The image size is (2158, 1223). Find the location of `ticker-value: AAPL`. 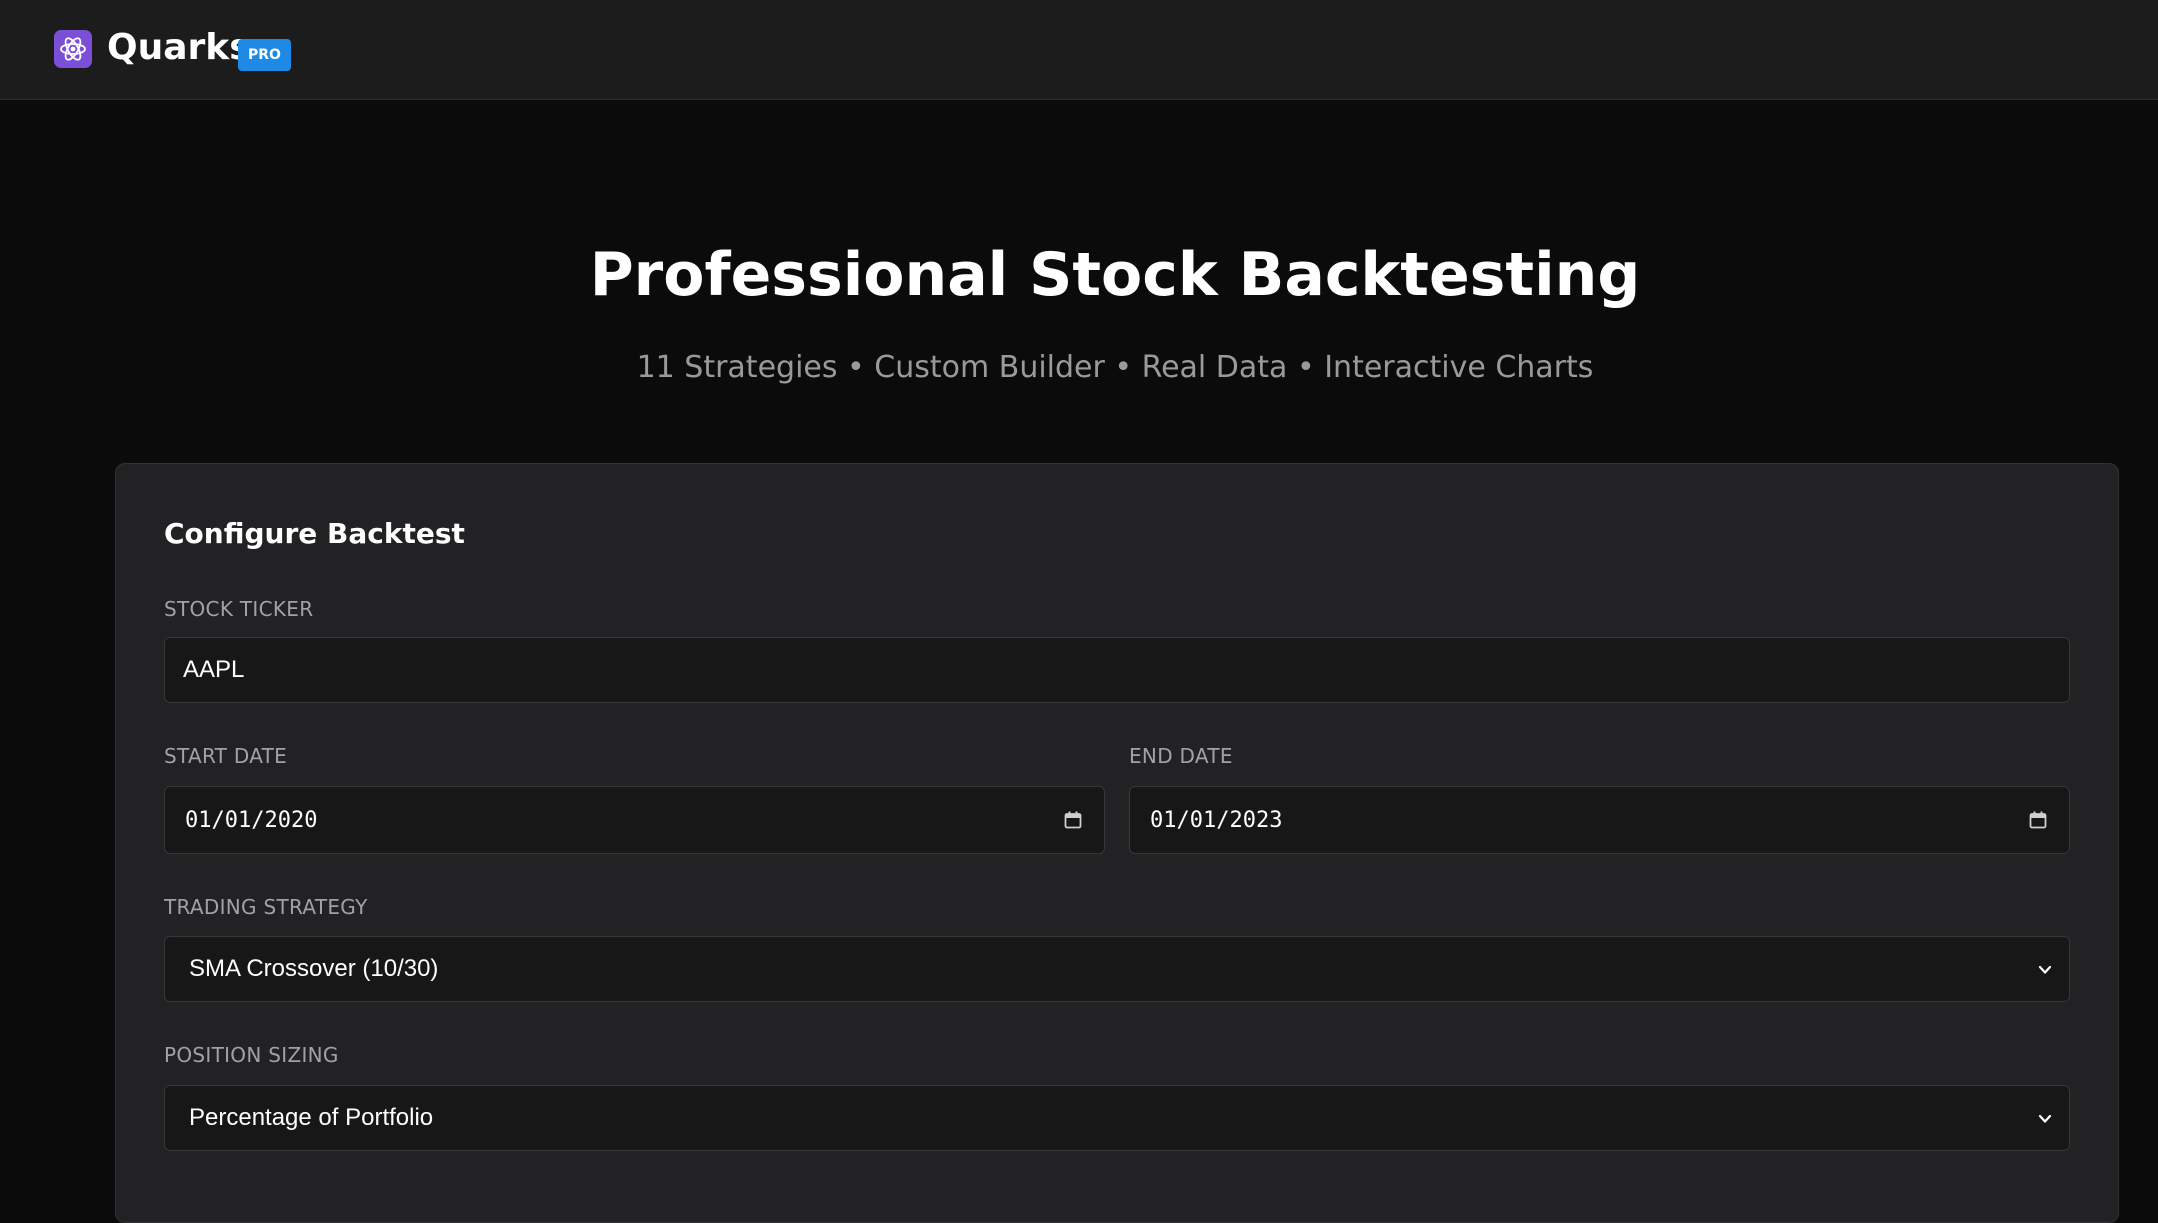

ticker-value: AAPL is located at coordinates (214, 669).